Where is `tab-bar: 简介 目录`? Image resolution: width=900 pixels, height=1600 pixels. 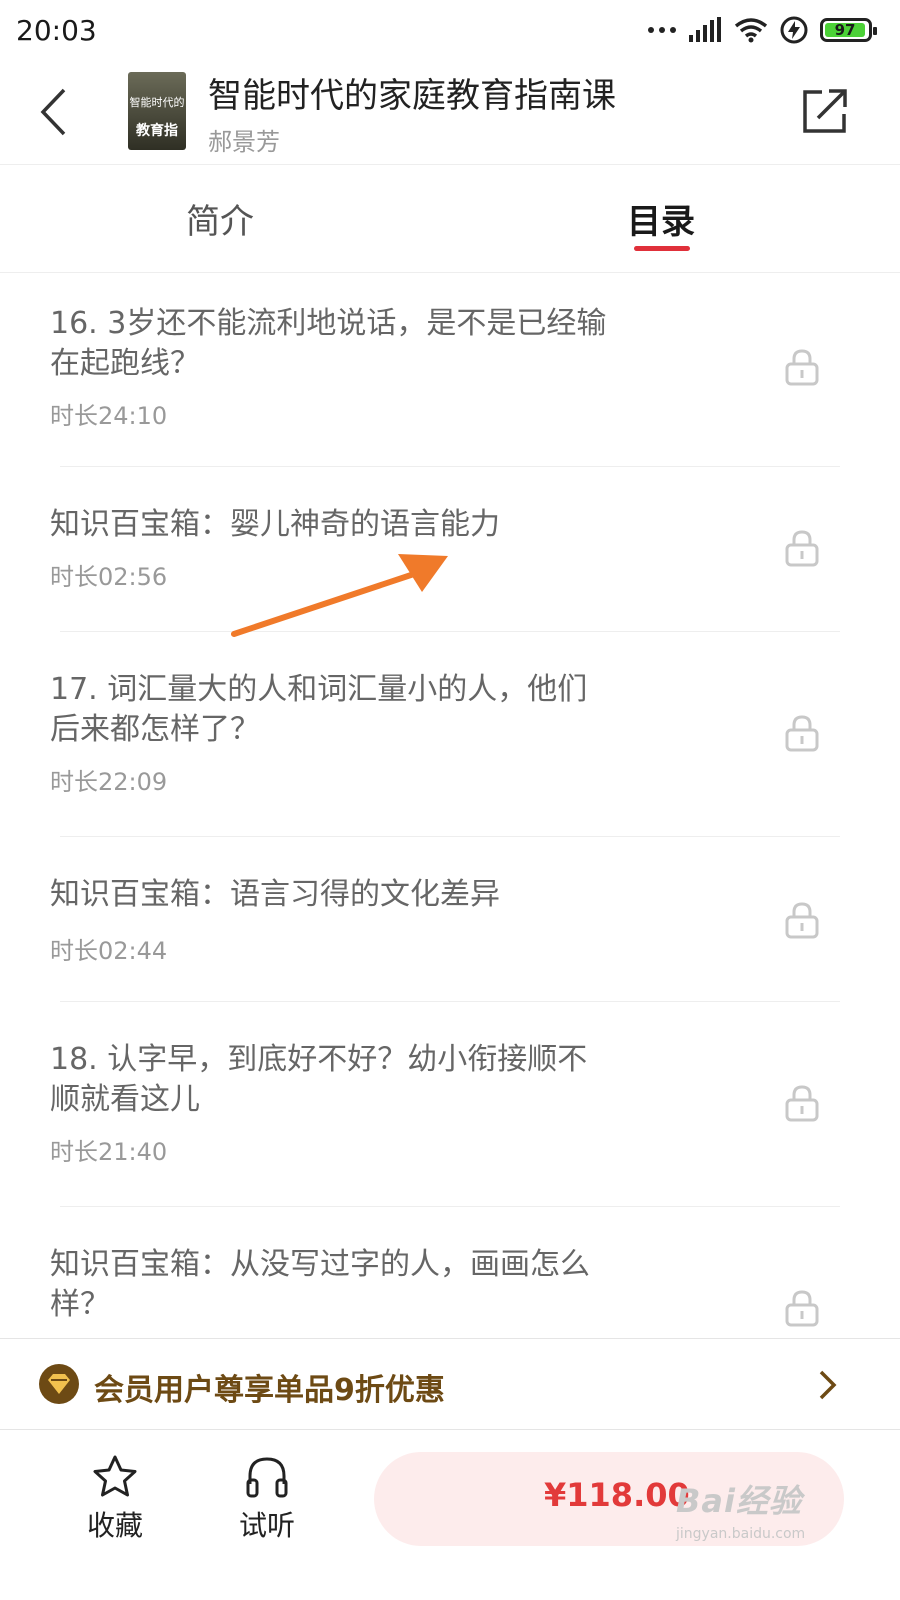
tab-bar: 简介 目录 is located at coordinates (450, 219).